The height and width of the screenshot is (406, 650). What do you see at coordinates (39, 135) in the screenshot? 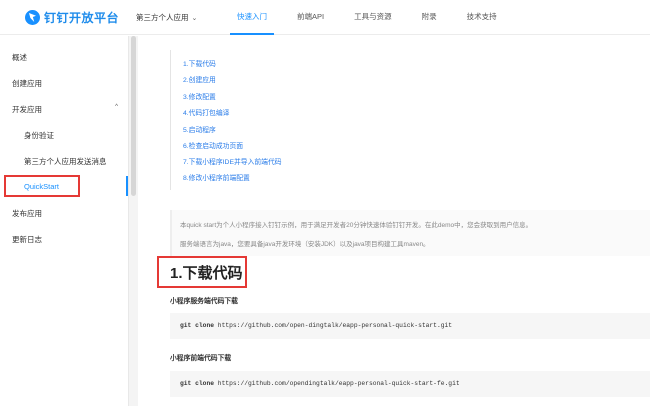
I see `sidebar-item-label: 身份验证` at bounding box center [39, 135].